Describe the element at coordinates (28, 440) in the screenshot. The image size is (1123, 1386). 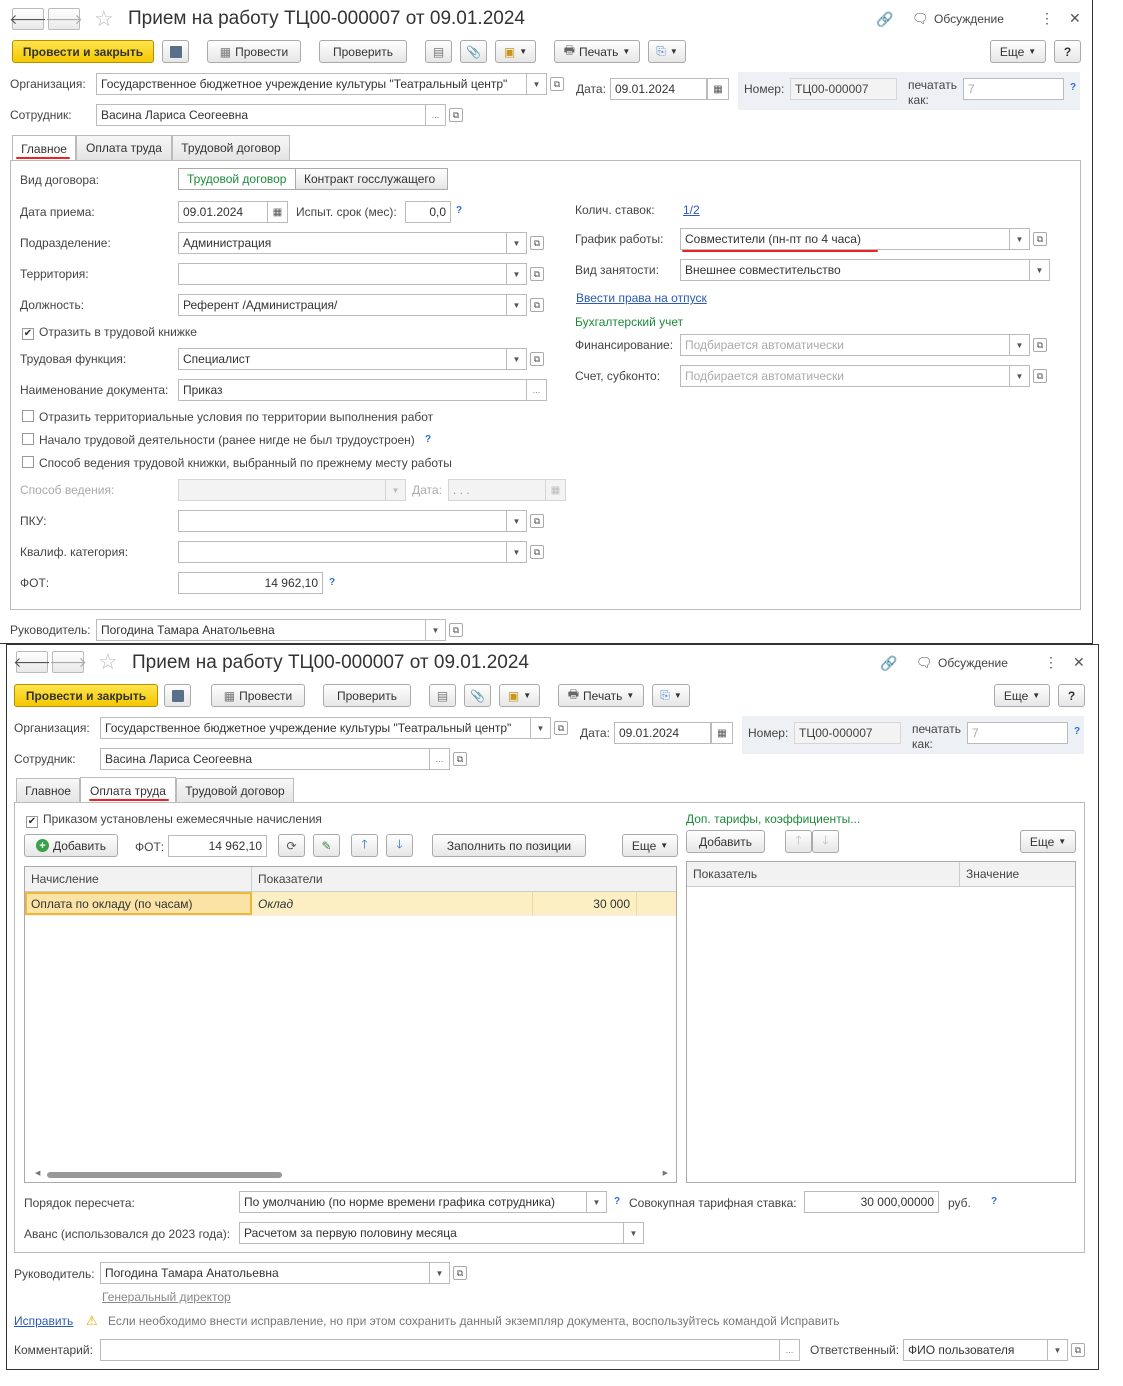
I see `first-job-checkbox` at that location.